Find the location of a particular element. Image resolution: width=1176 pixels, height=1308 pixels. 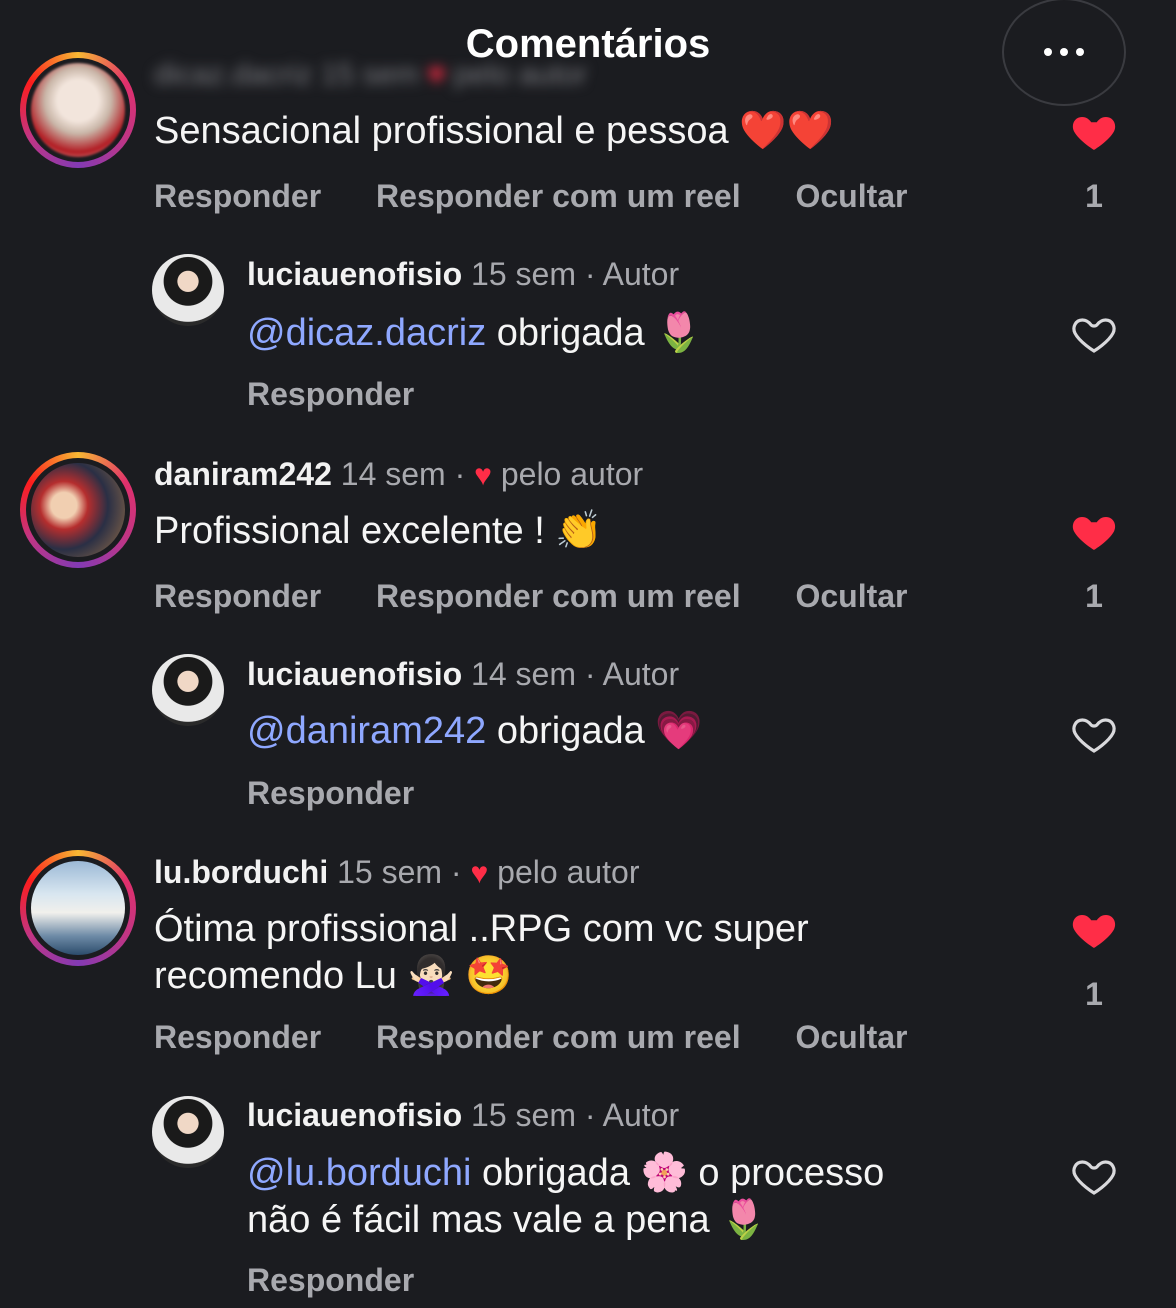

reply-header: luciauenofisio 14 sem · Autor is located at coordinates (463, 674).